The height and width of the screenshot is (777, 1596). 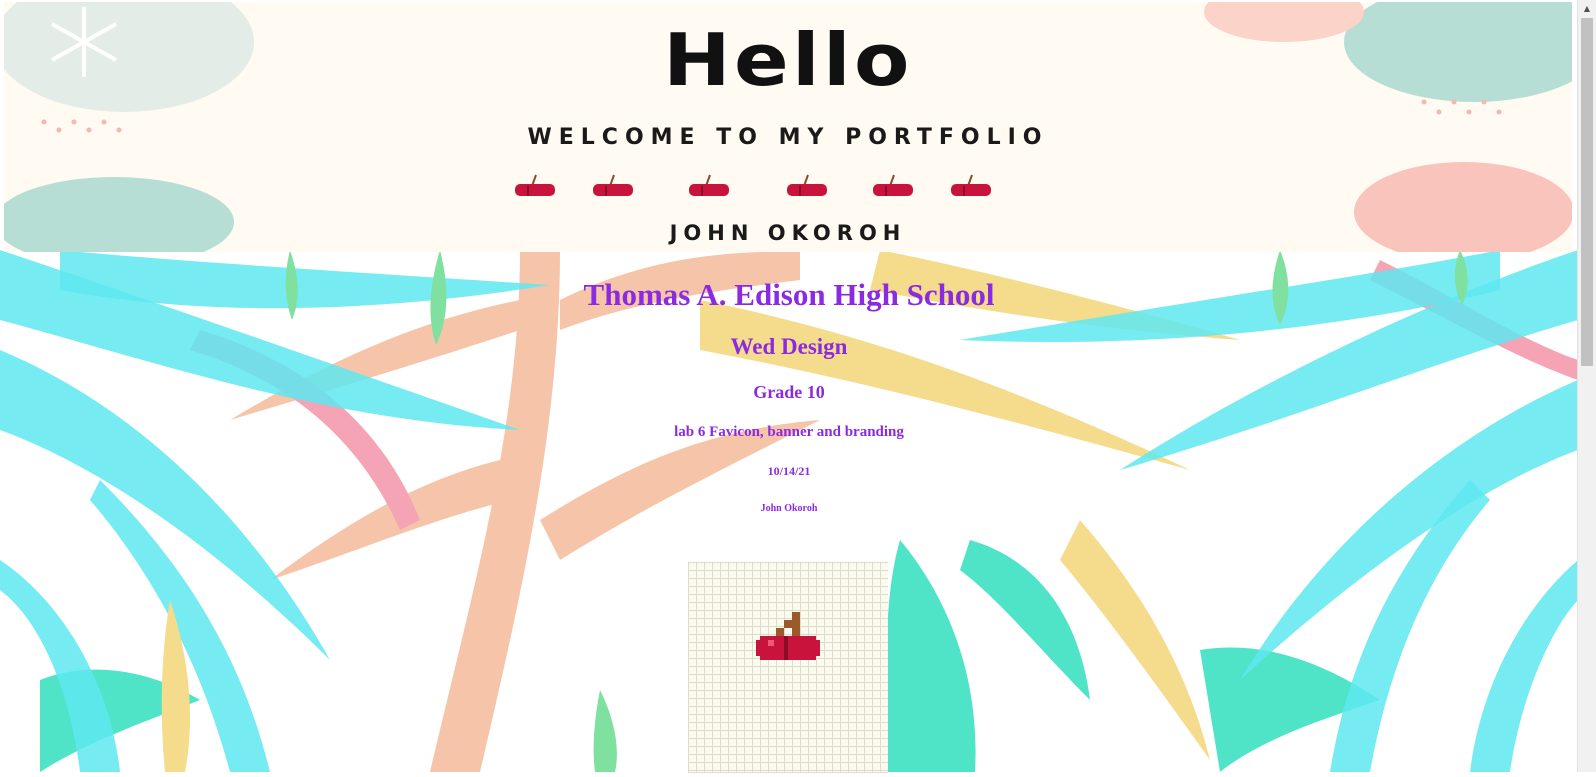 What do you see at coordinates (788, 233) in the screenshot?
I see `banner-owner-name: JOHN OKOROH` at bounding box center [788, 233].